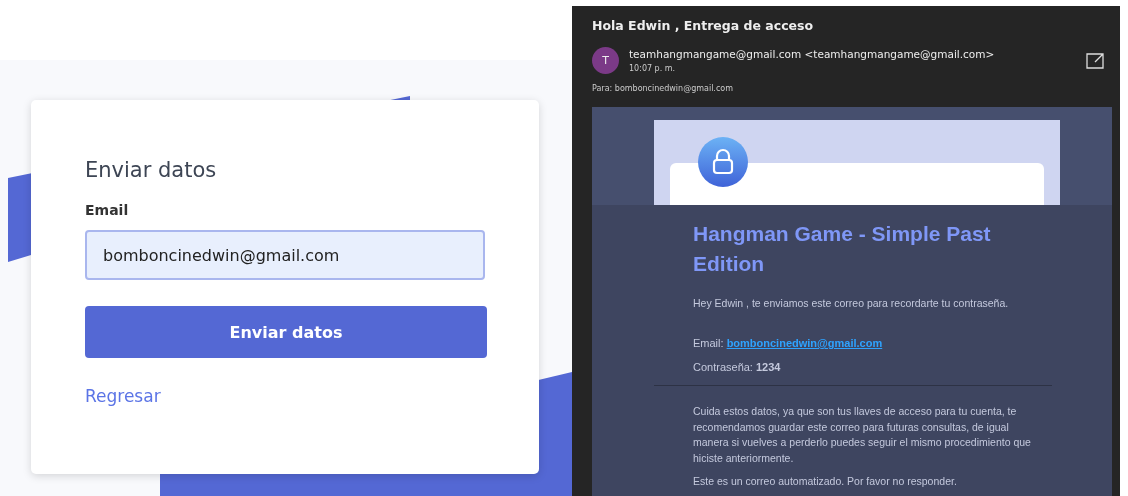 Image resolution: width=1128 pixels, height=496 pixels. What do you see at coordinates (737, 367) in the screenshot?
I see `password-line: Contraseña: 1234` at bounding box center [737, 367].